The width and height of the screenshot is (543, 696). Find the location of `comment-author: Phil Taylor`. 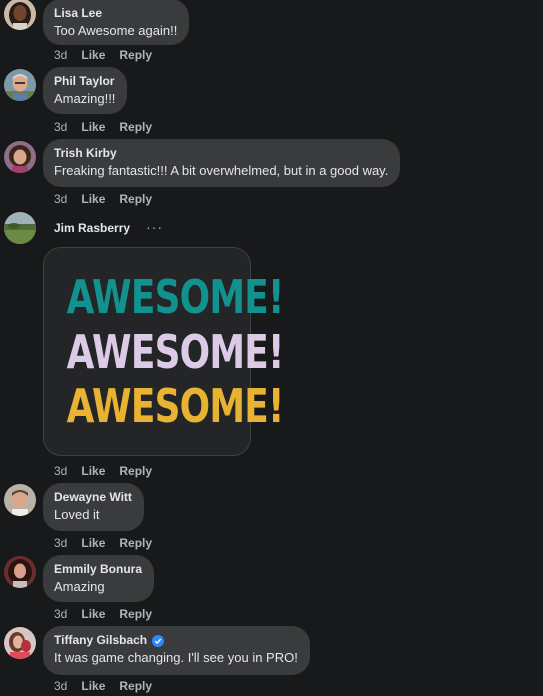

comment-author: Phil Taylor is located at coordinates (84, 81).